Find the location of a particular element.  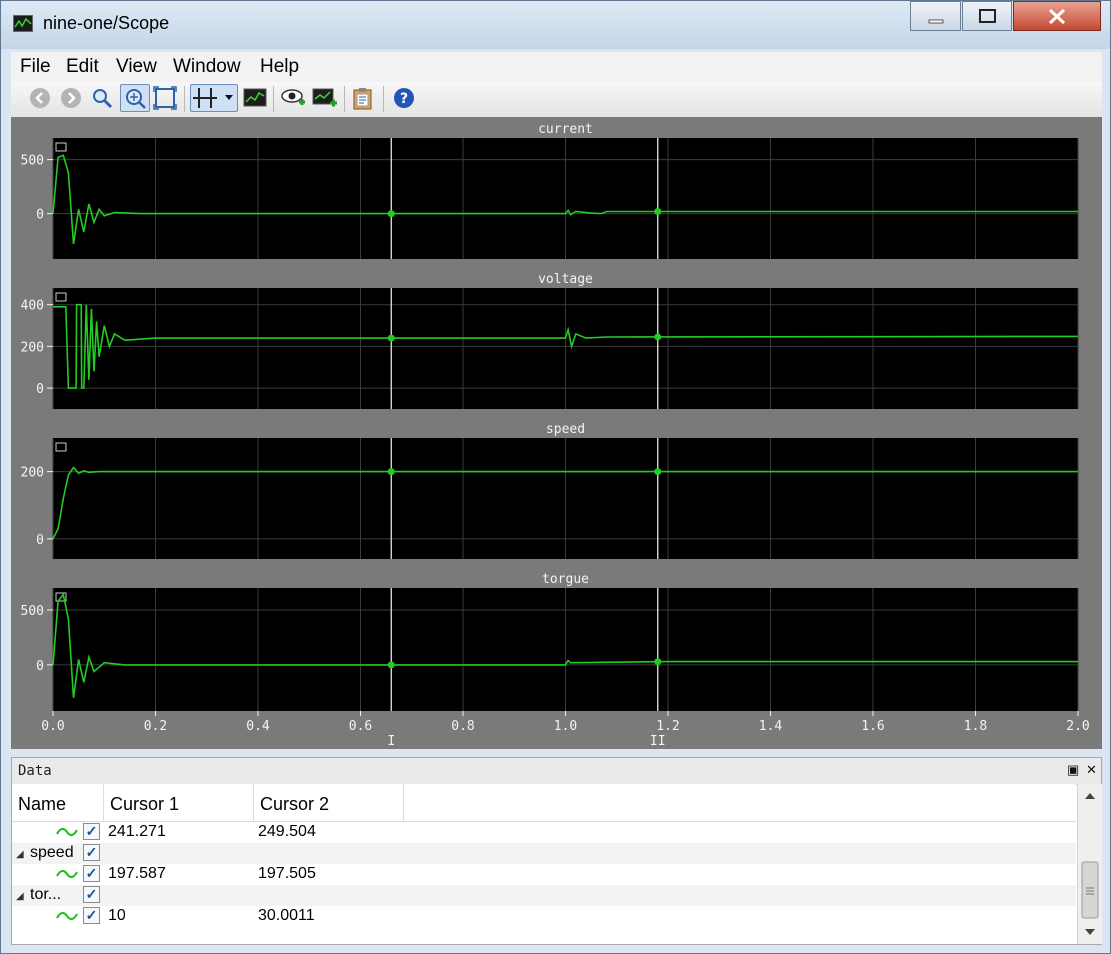

zoom-fit-icon is located at coordinates (135, 98).